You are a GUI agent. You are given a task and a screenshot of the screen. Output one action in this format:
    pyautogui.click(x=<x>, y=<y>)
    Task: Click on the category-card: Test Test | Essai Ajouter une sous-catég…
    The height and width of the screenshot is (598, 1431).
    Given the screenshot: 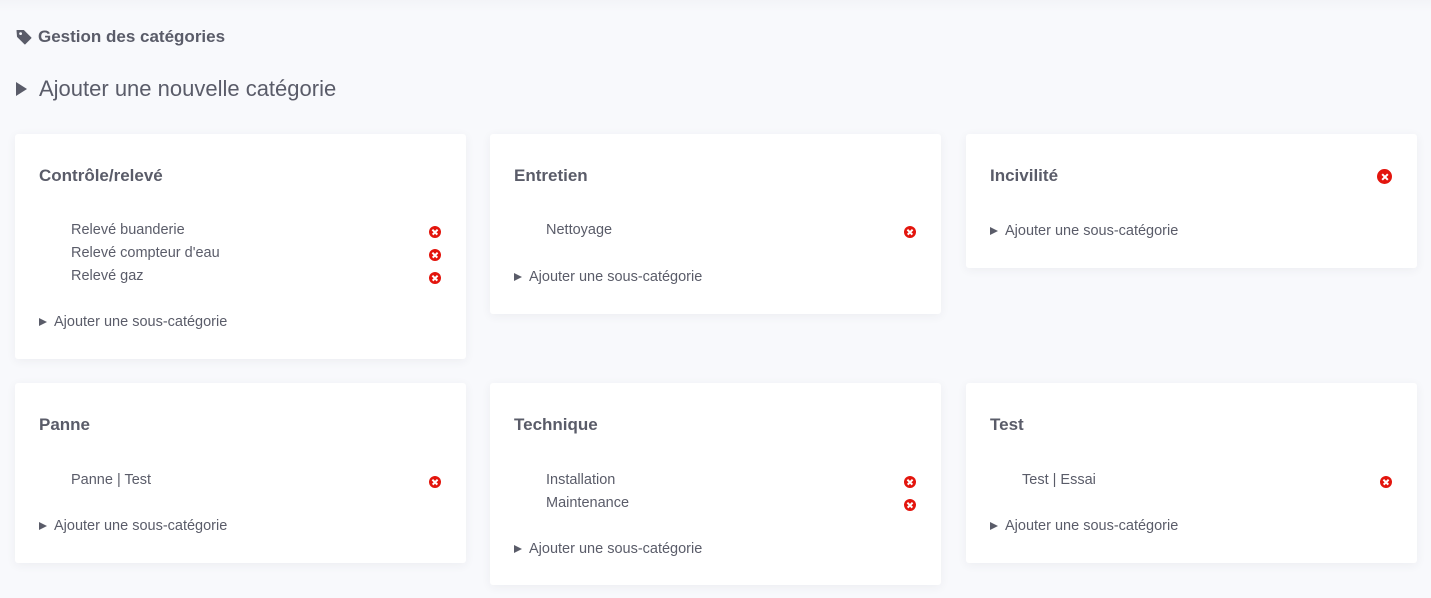 What is the action you would take?
    pyautogui.click(x=1191, y=473)
    